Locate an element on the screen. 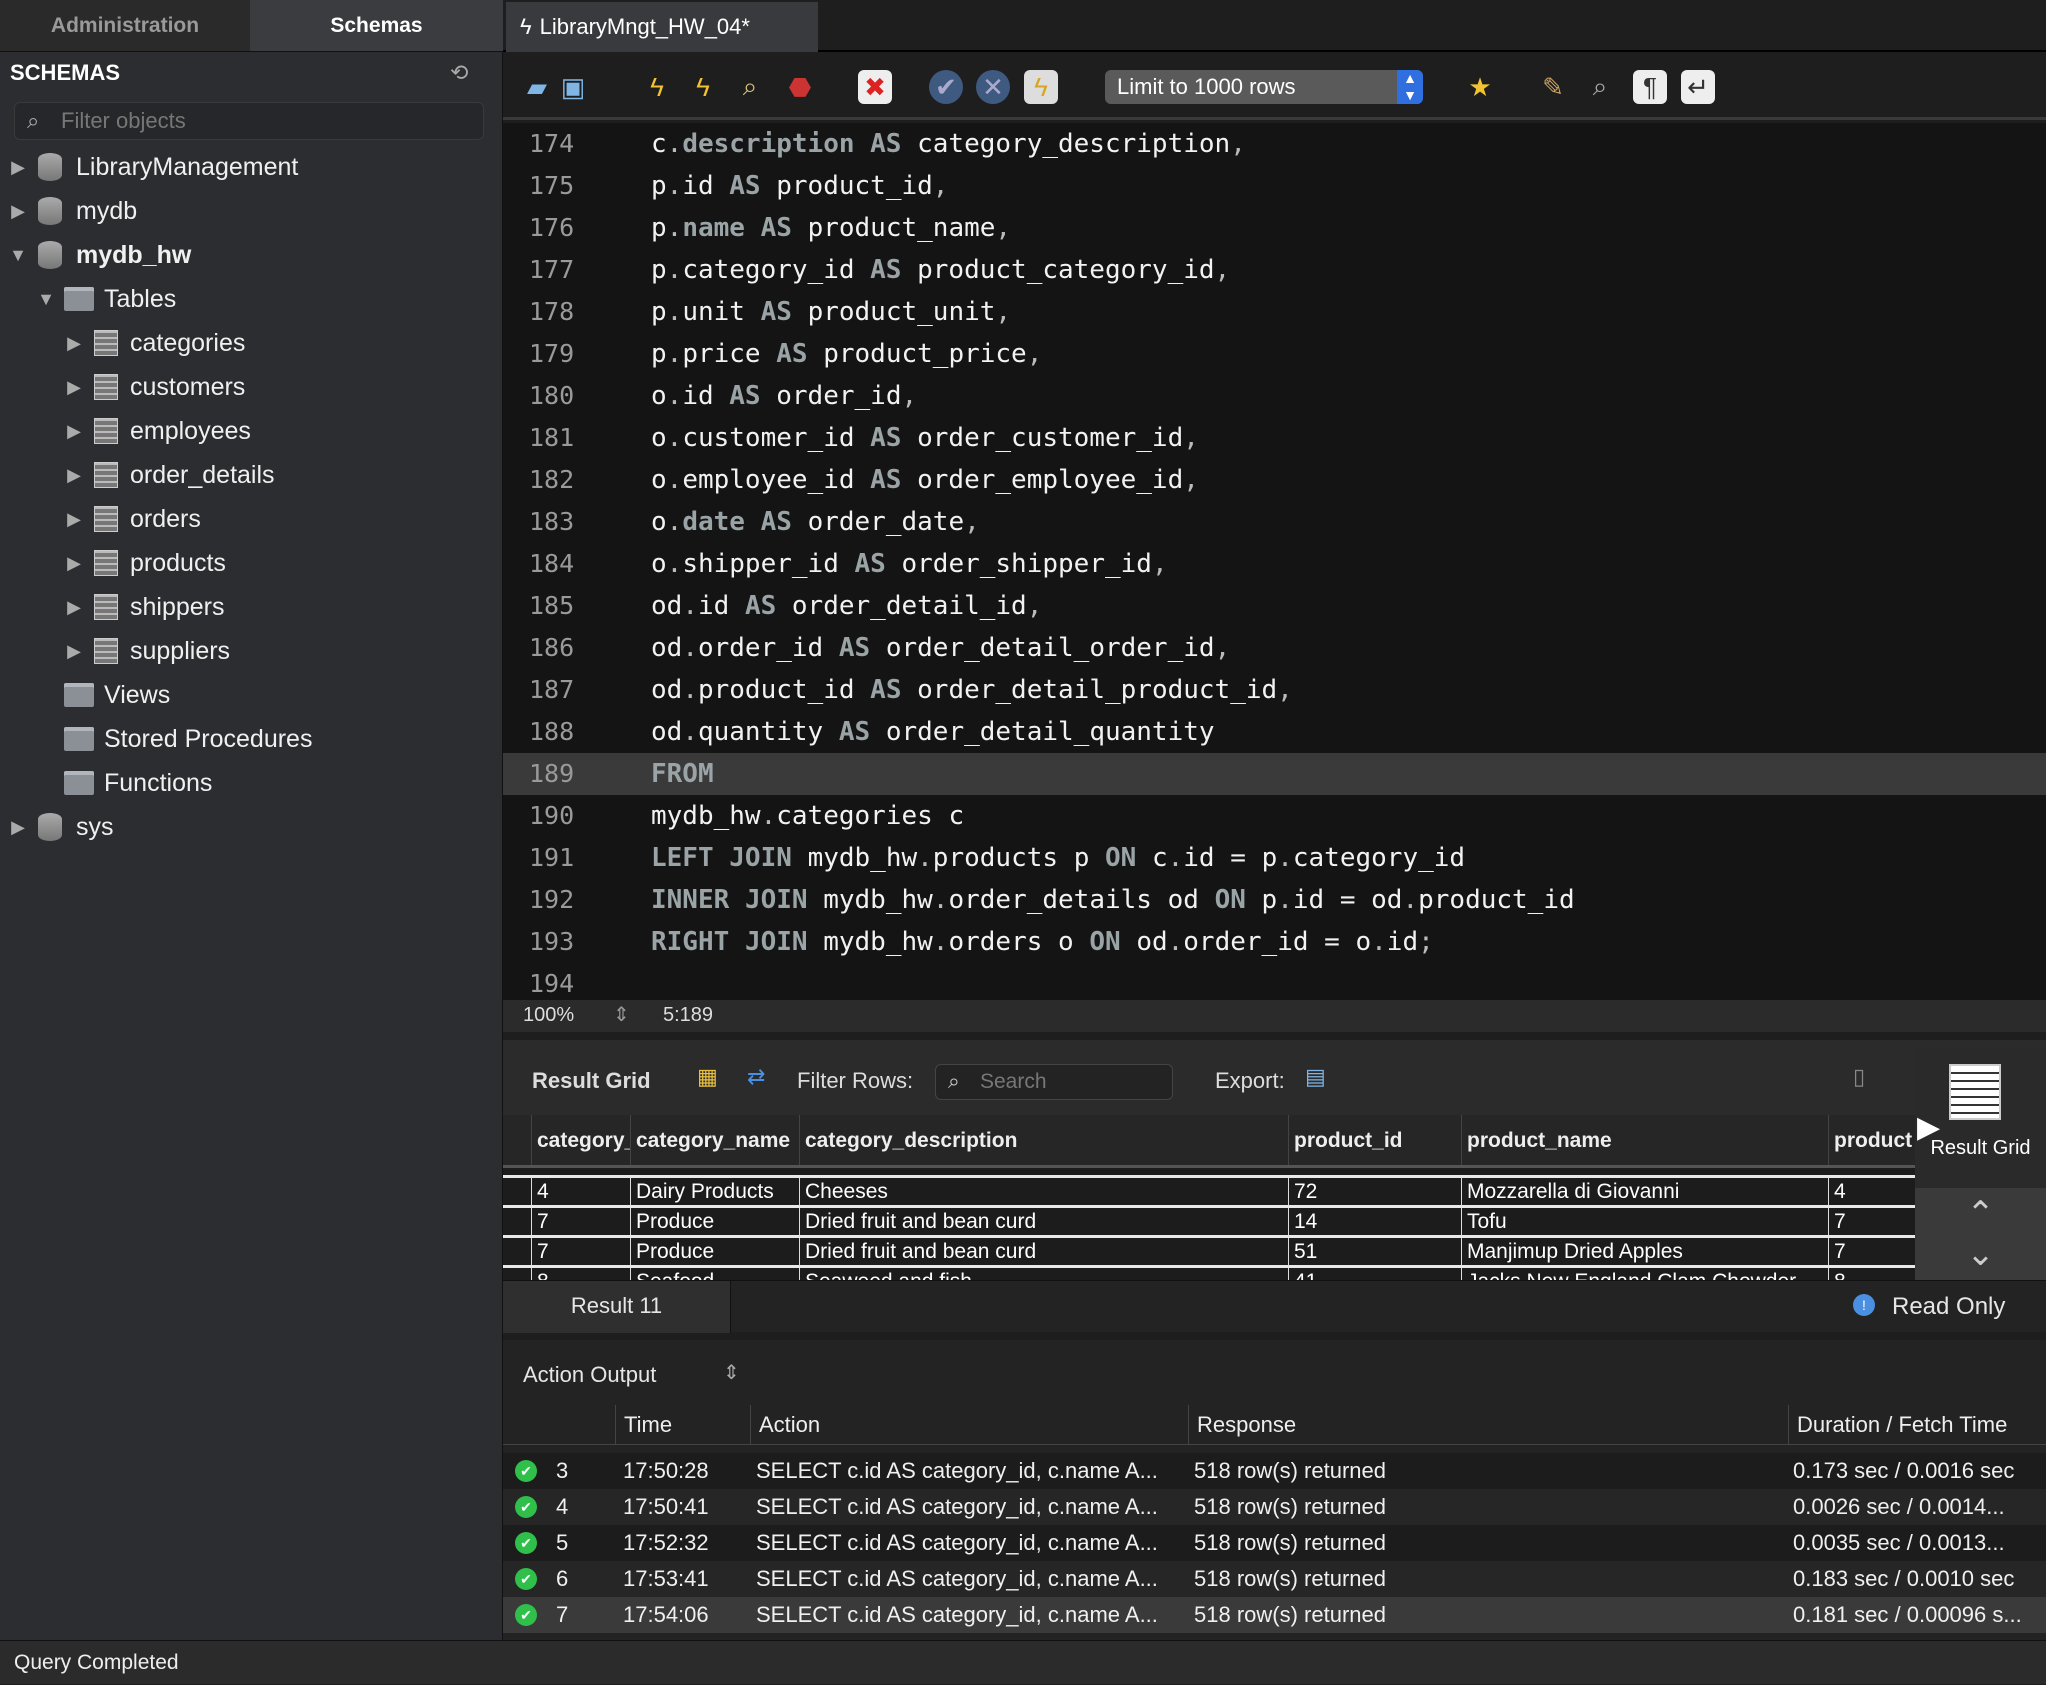  table-shippers: ▶ shippers is located at coordinates (112, 607).